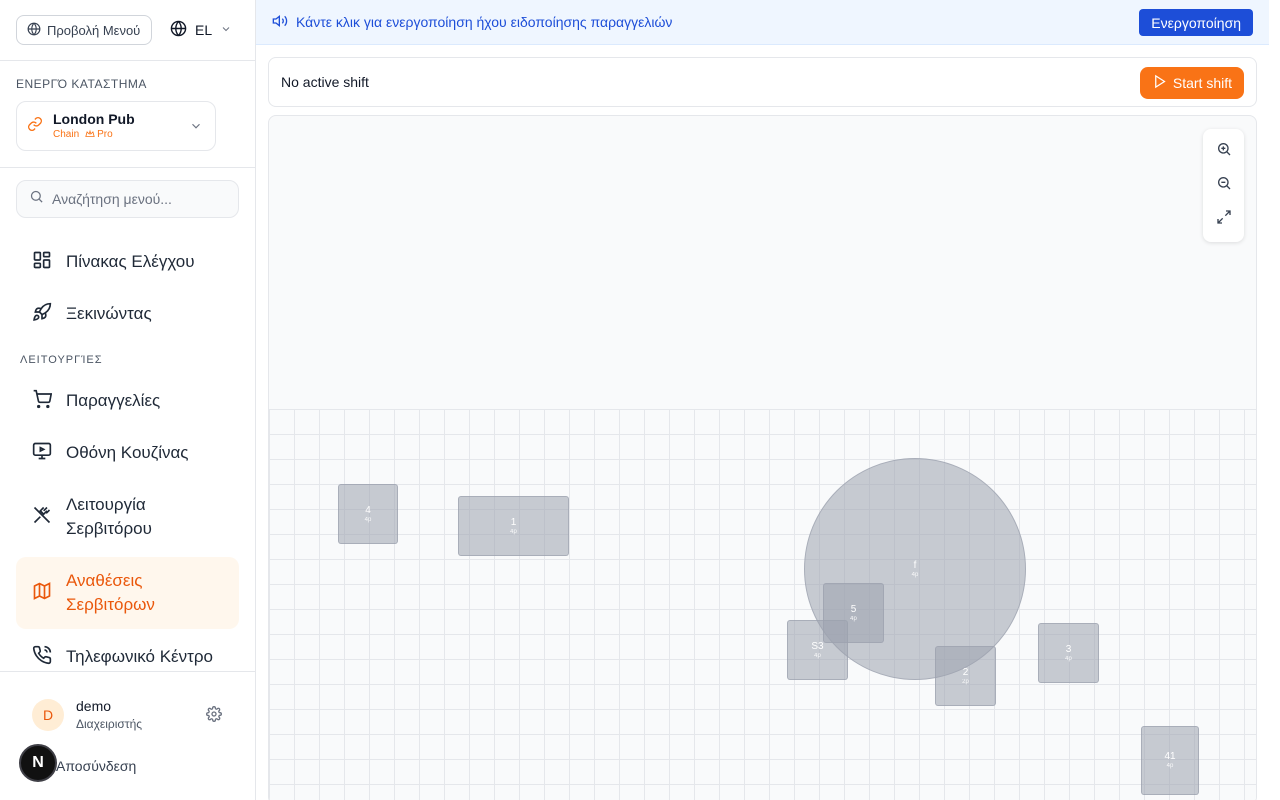 Image resolution: width=1280 pixels, height=800 pixels. What do you see at coordinates (1196, 22) in the screenshot?
I see `enable-sound-button: Ενεργοποίηση` at bounding box center [1196, 22].